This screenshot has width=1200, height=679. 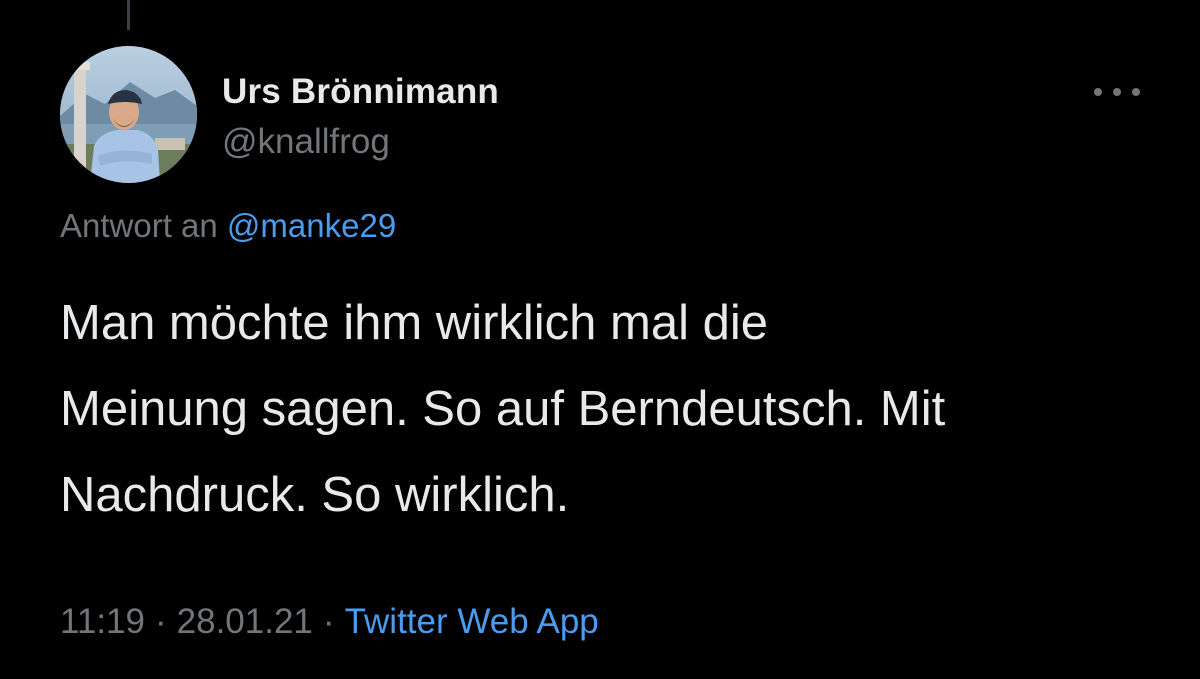 I want to click on tweet-text-line: Nachdruck. So wirklich., so click(x=315, y=495).